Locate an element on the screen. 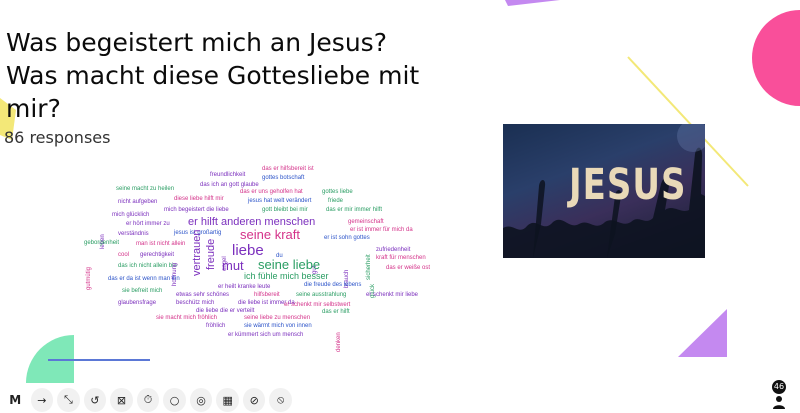  participant-count: 46 is located at coordinates (779, 387).